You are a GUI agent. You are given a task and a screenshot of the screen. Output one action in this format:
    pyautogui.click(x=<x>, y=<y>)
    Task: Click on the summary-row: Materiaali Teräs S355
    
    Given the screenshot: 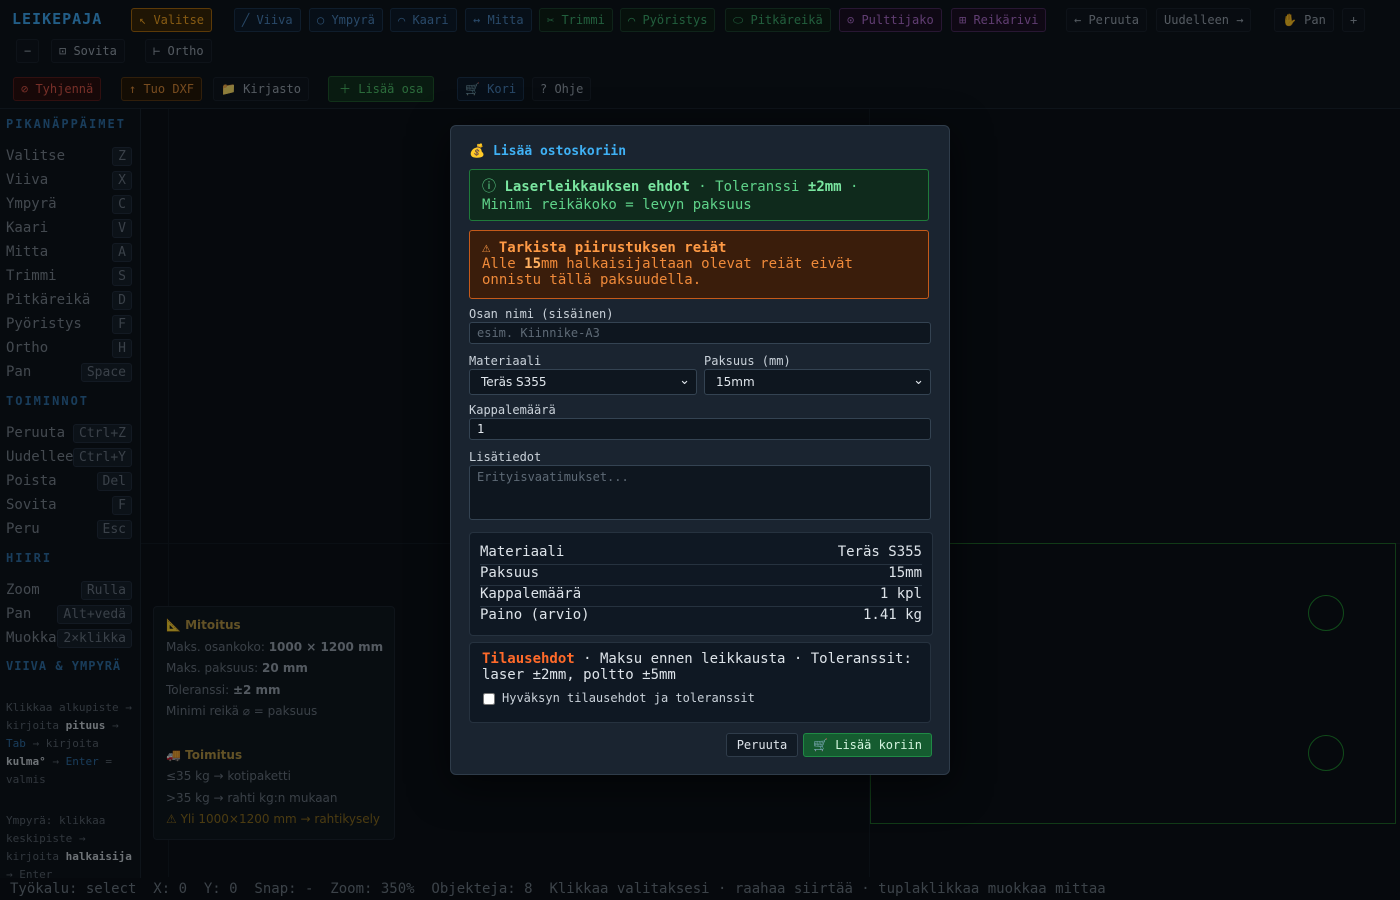 What is the action you would take?
    pyautogui.click(x=701, y=552)
    